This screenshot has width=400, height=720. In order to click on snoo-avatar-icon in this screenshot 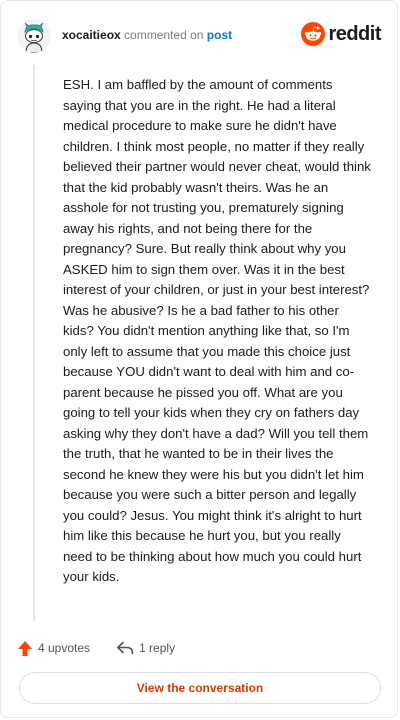, I will do `click(34, 36)`.